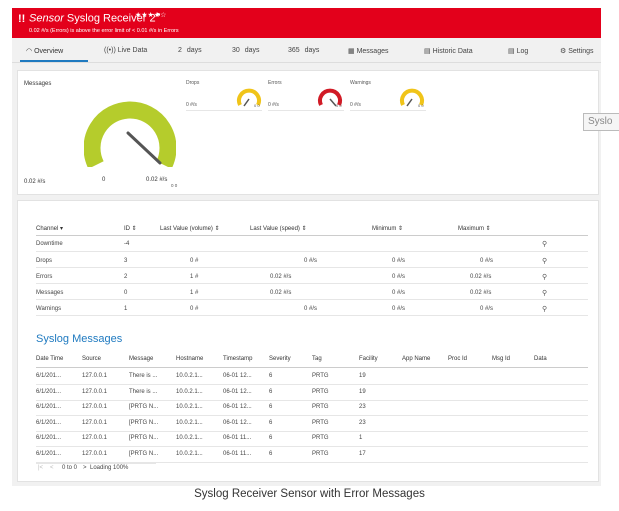  Describe the element at coordinates (540, 359) in the screenshot. I see `col-data: Data` at that location.